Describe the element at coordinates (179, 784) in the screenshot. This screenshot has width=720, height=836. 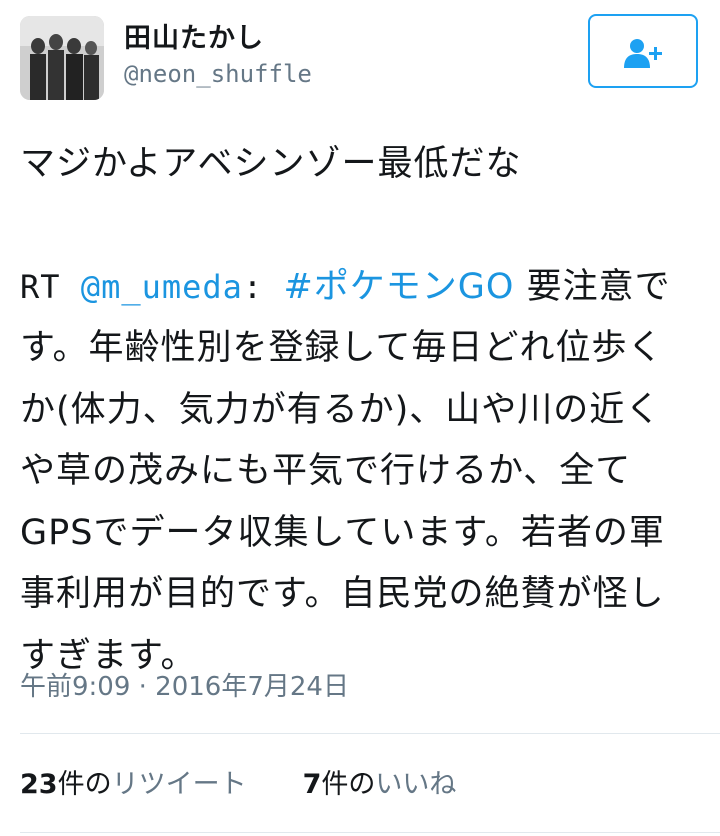
I see `retweets-label: リツイート` at that location.